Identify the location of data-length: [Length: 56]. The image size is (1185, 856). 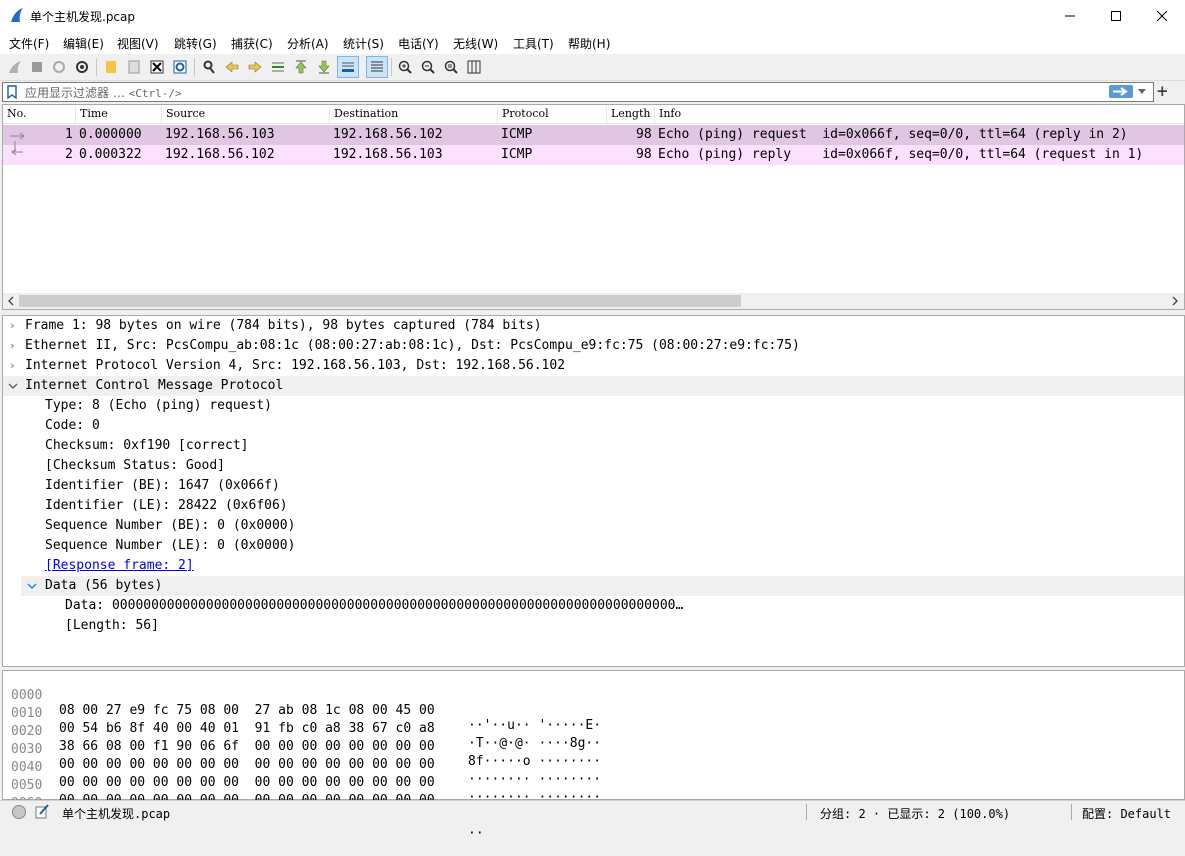
(112, 628).